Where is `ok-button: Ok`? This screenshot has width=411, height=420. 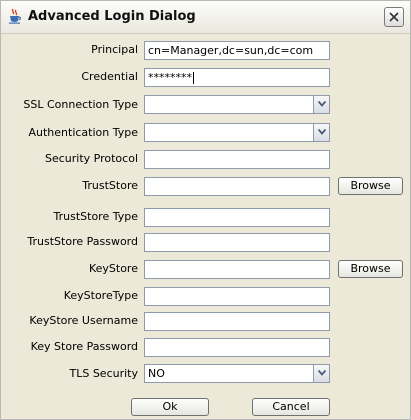
ok-button: Ok is located at coordinates (170, 407).